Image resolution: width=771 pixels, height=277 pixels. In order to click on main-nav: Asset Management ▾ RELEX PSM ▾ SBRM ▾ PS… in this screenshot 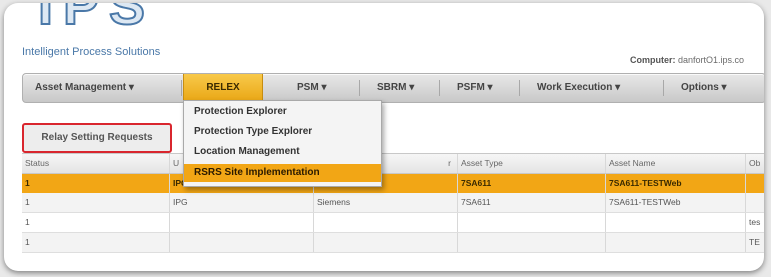, I will do `click(393, 88)`.